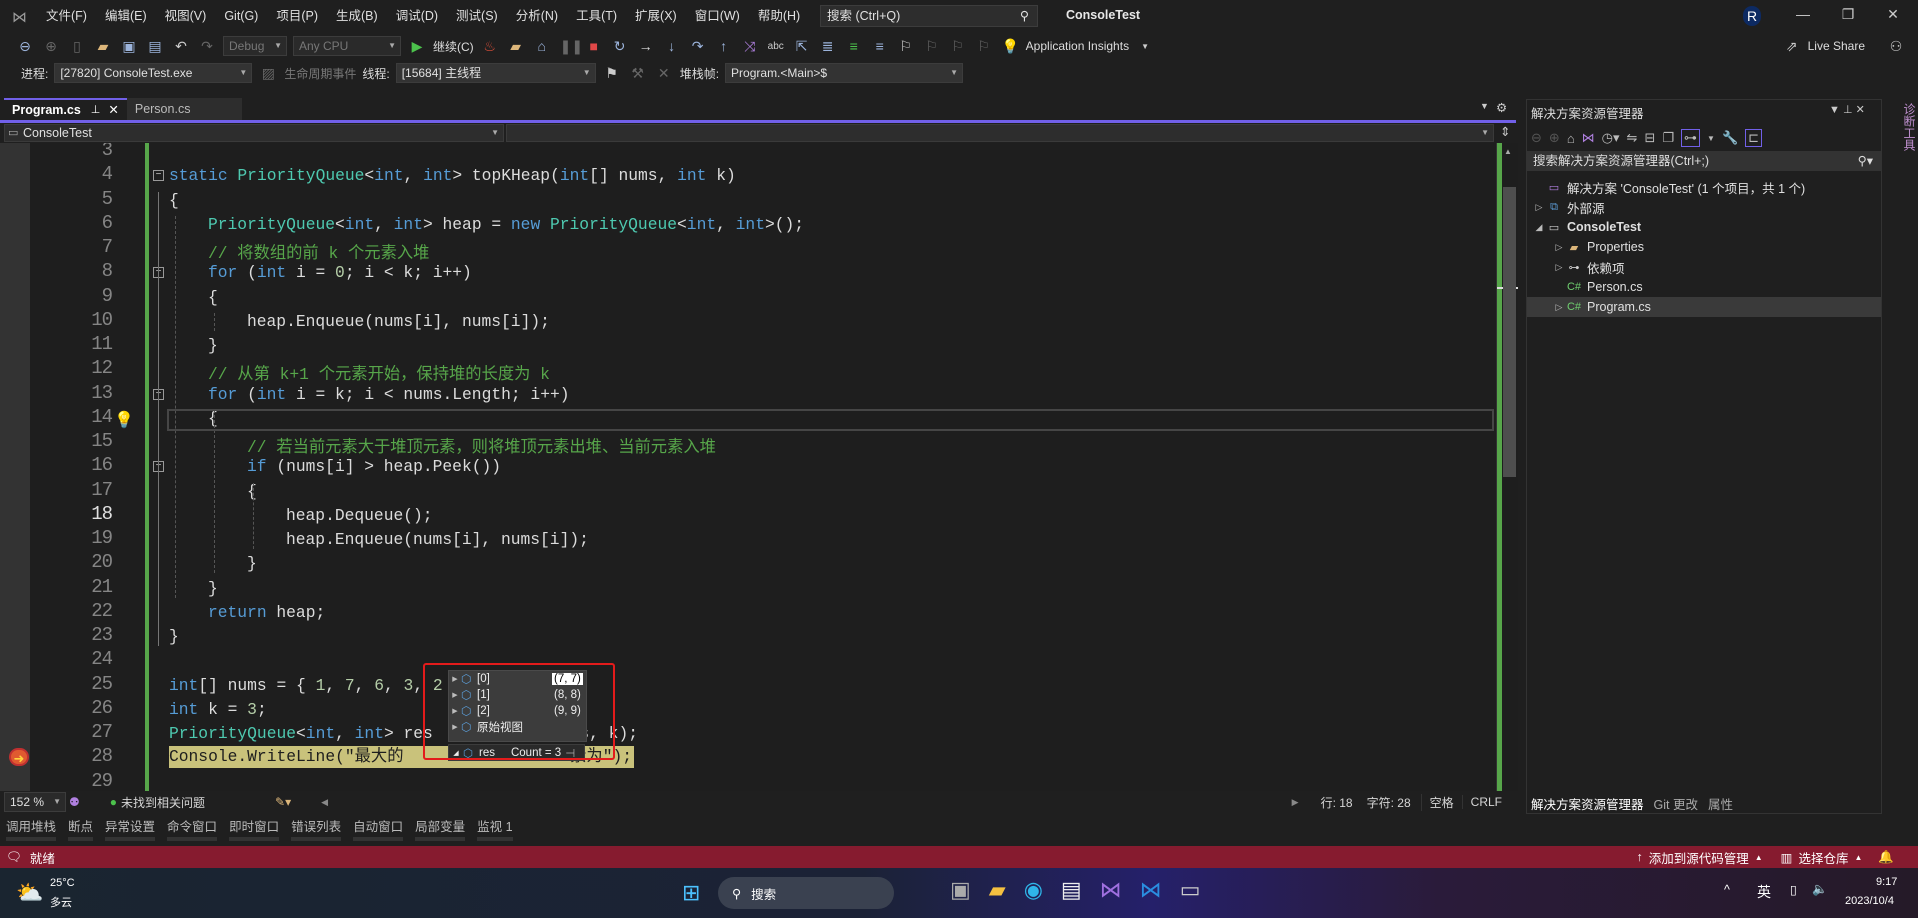 The image size is (1918, 918). I want to click on windows-start-icon: ⊞, so click(691, 893).